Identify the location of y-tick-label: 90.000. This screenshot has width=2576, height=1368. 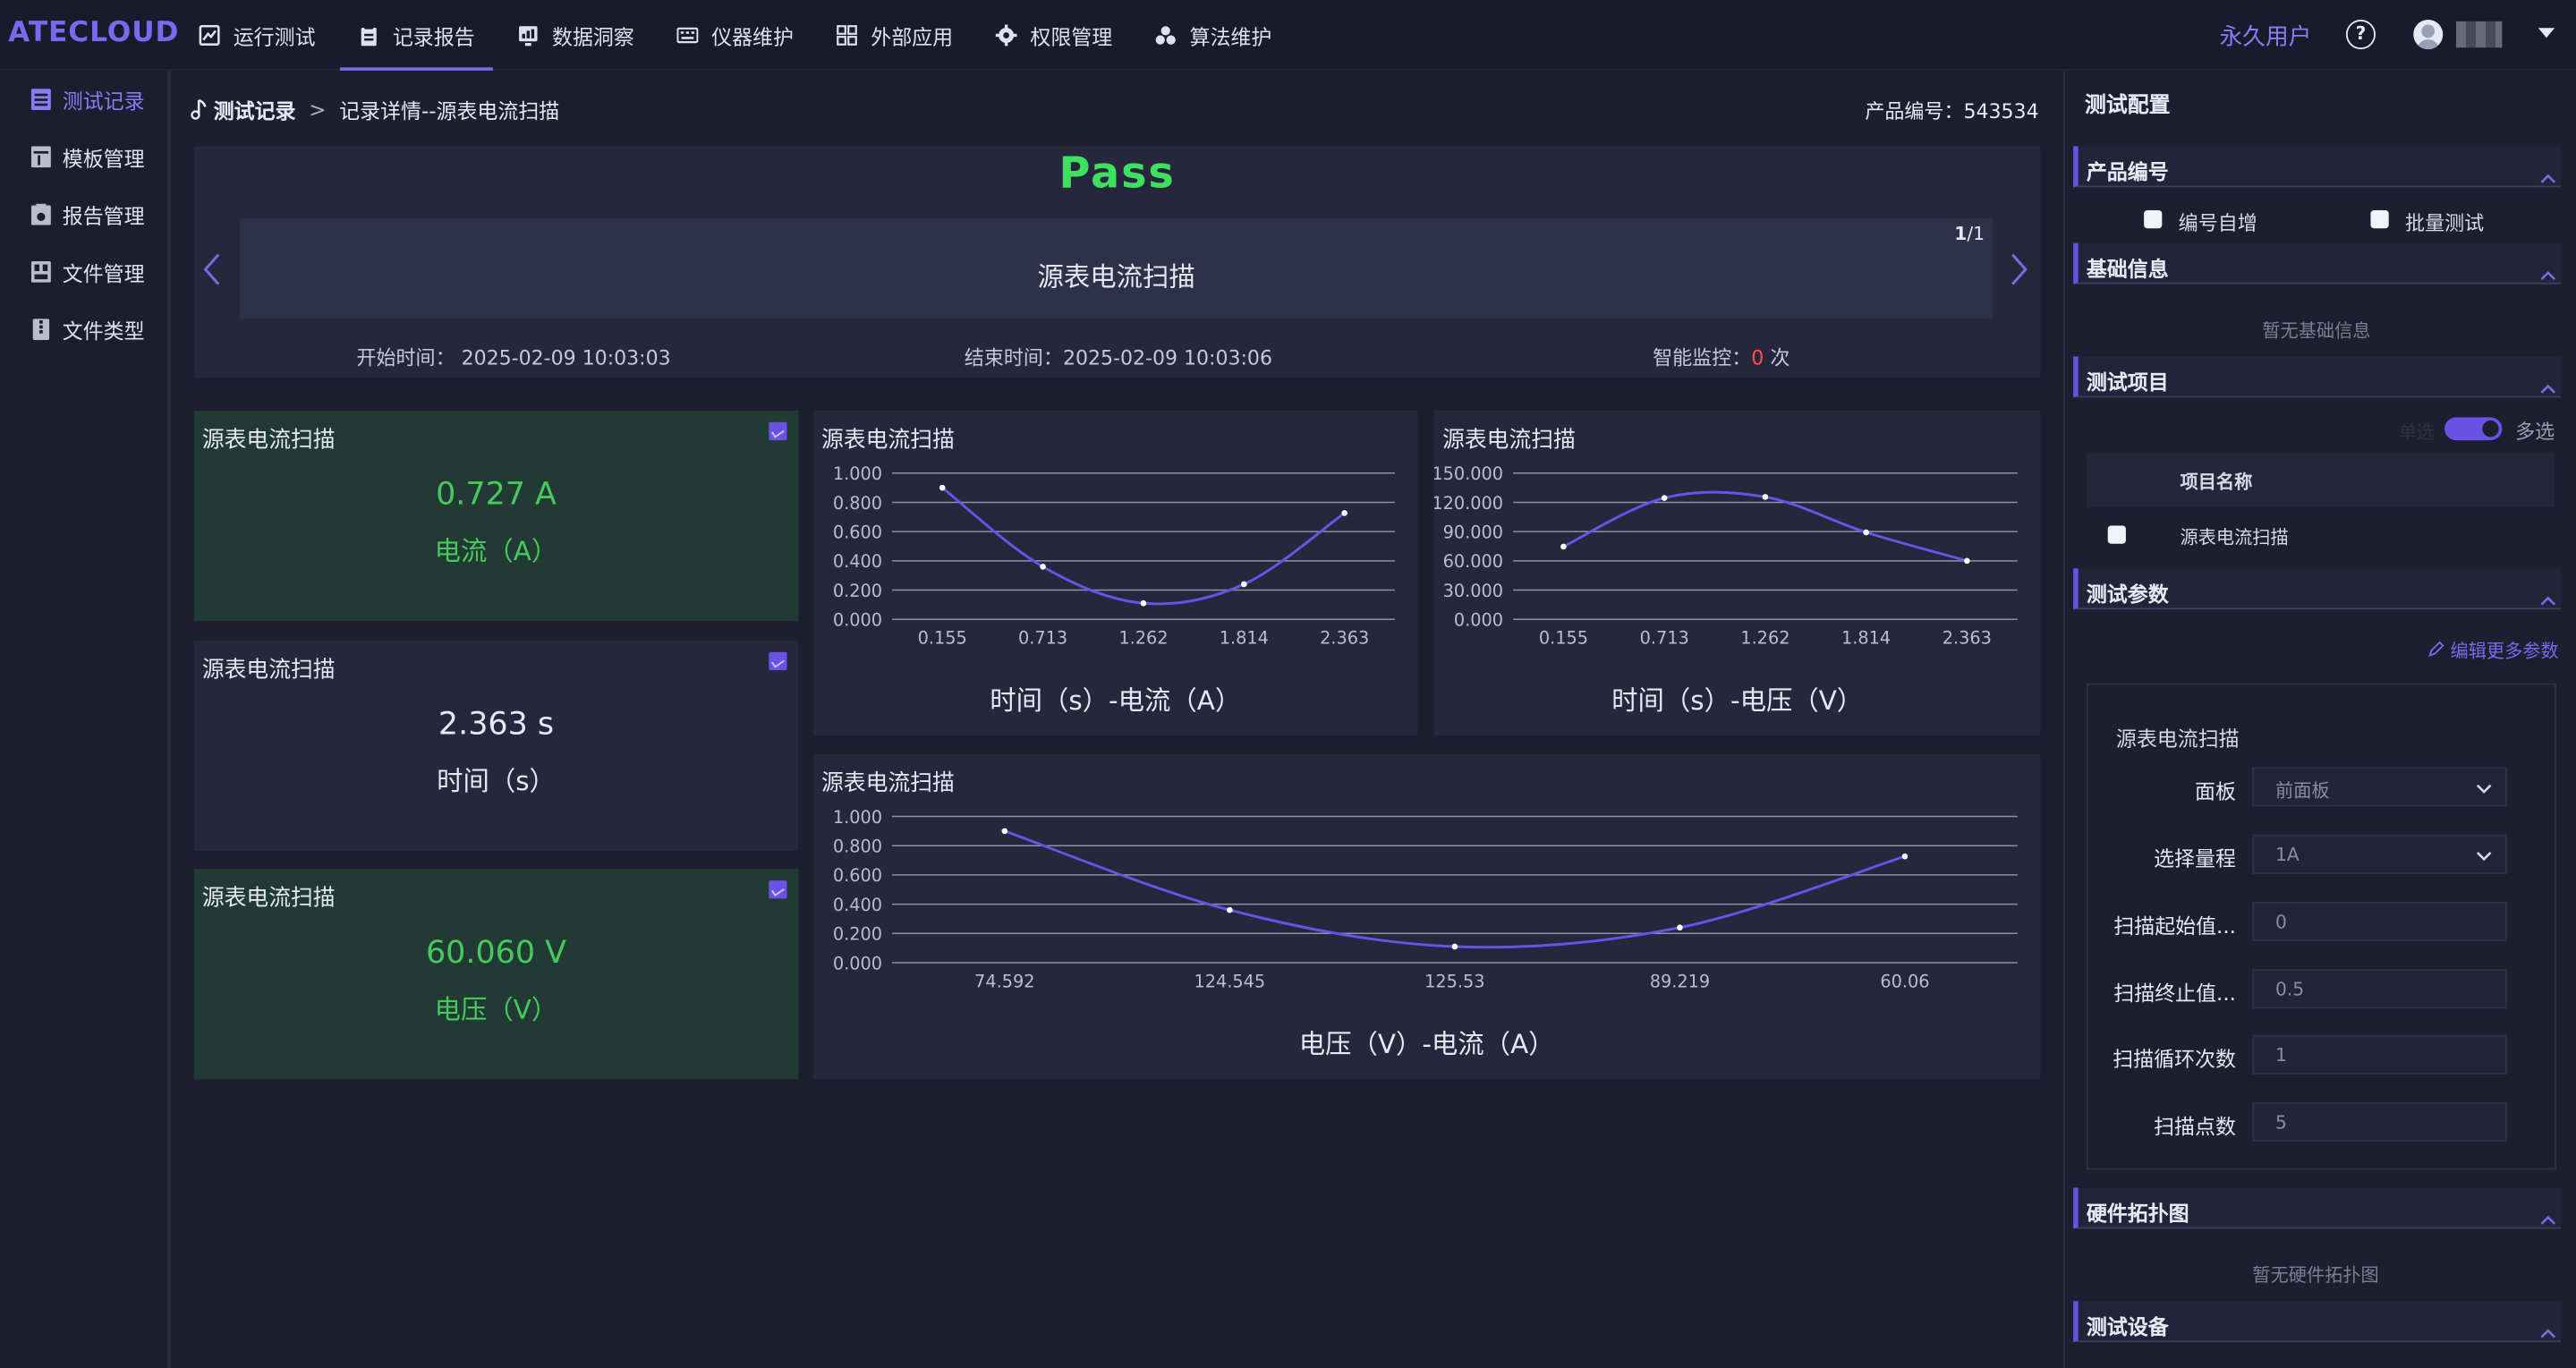
(1473, 533).